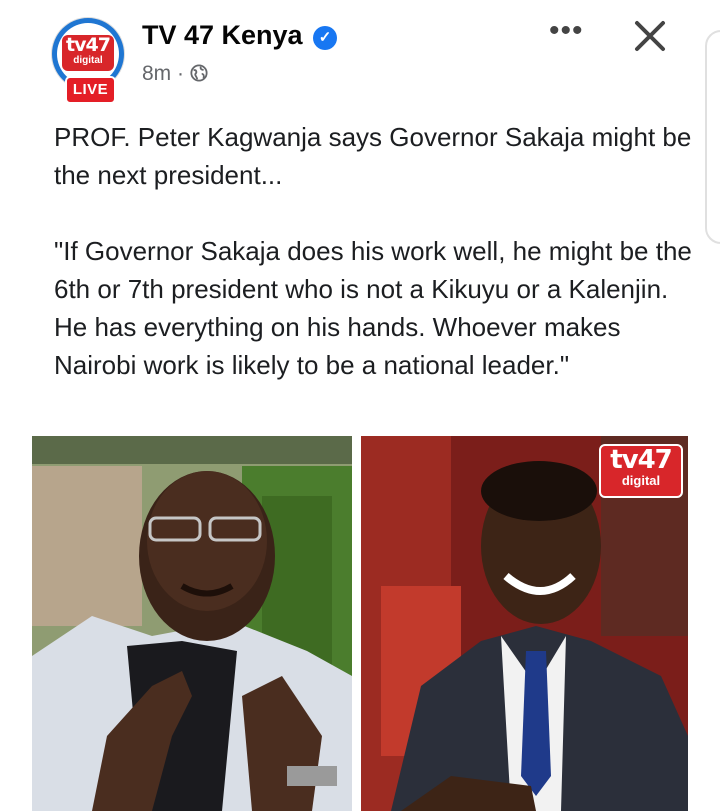 This screenshot has width=720, height=811. I want to click on adjacent-card-edge, so click(712, 137).